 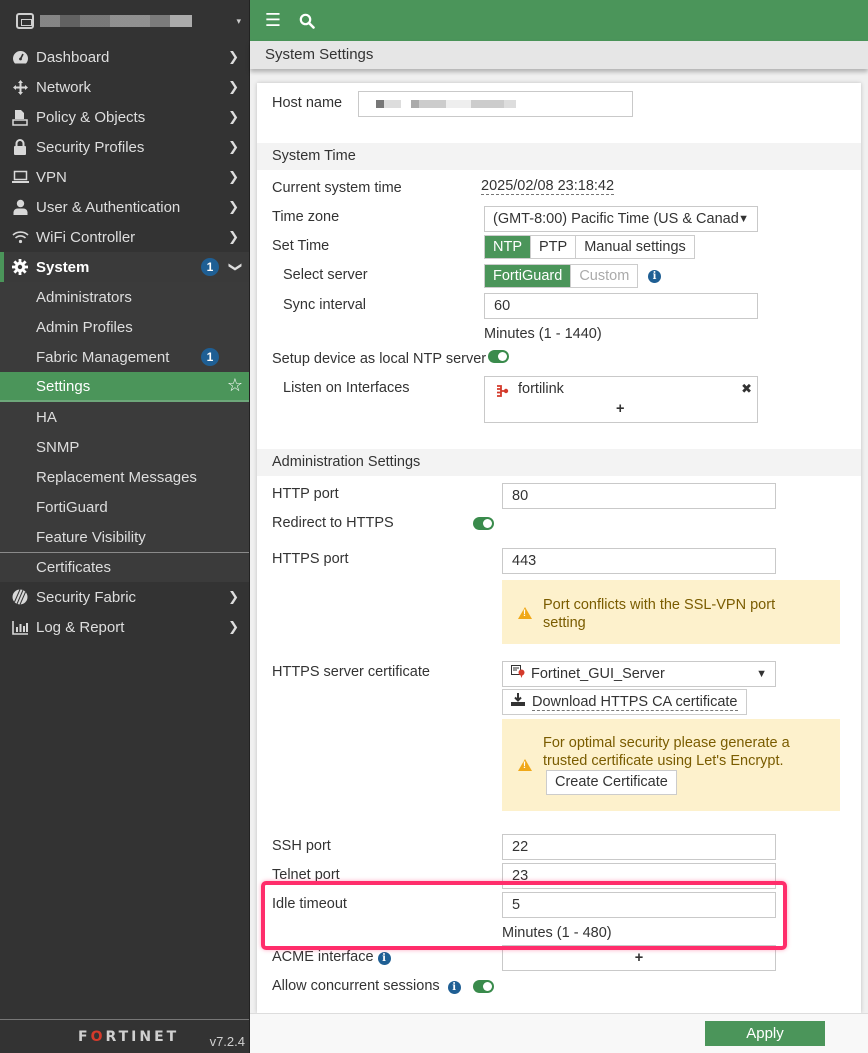 I want to click on time-zone-value: (GMT-8:00) Pacific Time (US & Canad, so click(x=616, y=219).